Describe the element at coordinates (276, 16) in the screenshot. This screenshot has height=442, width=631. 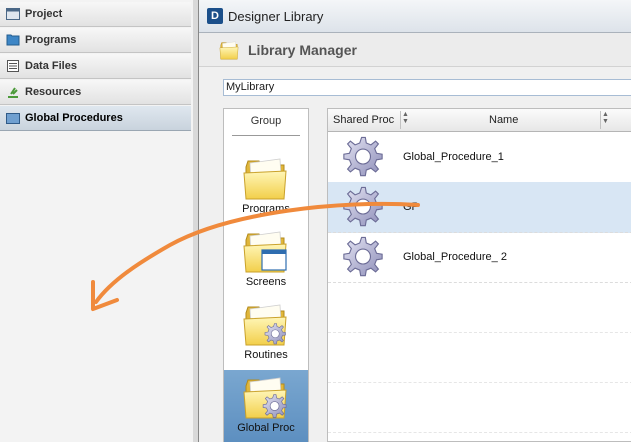
I see `window-title: Designer Library` at that location.